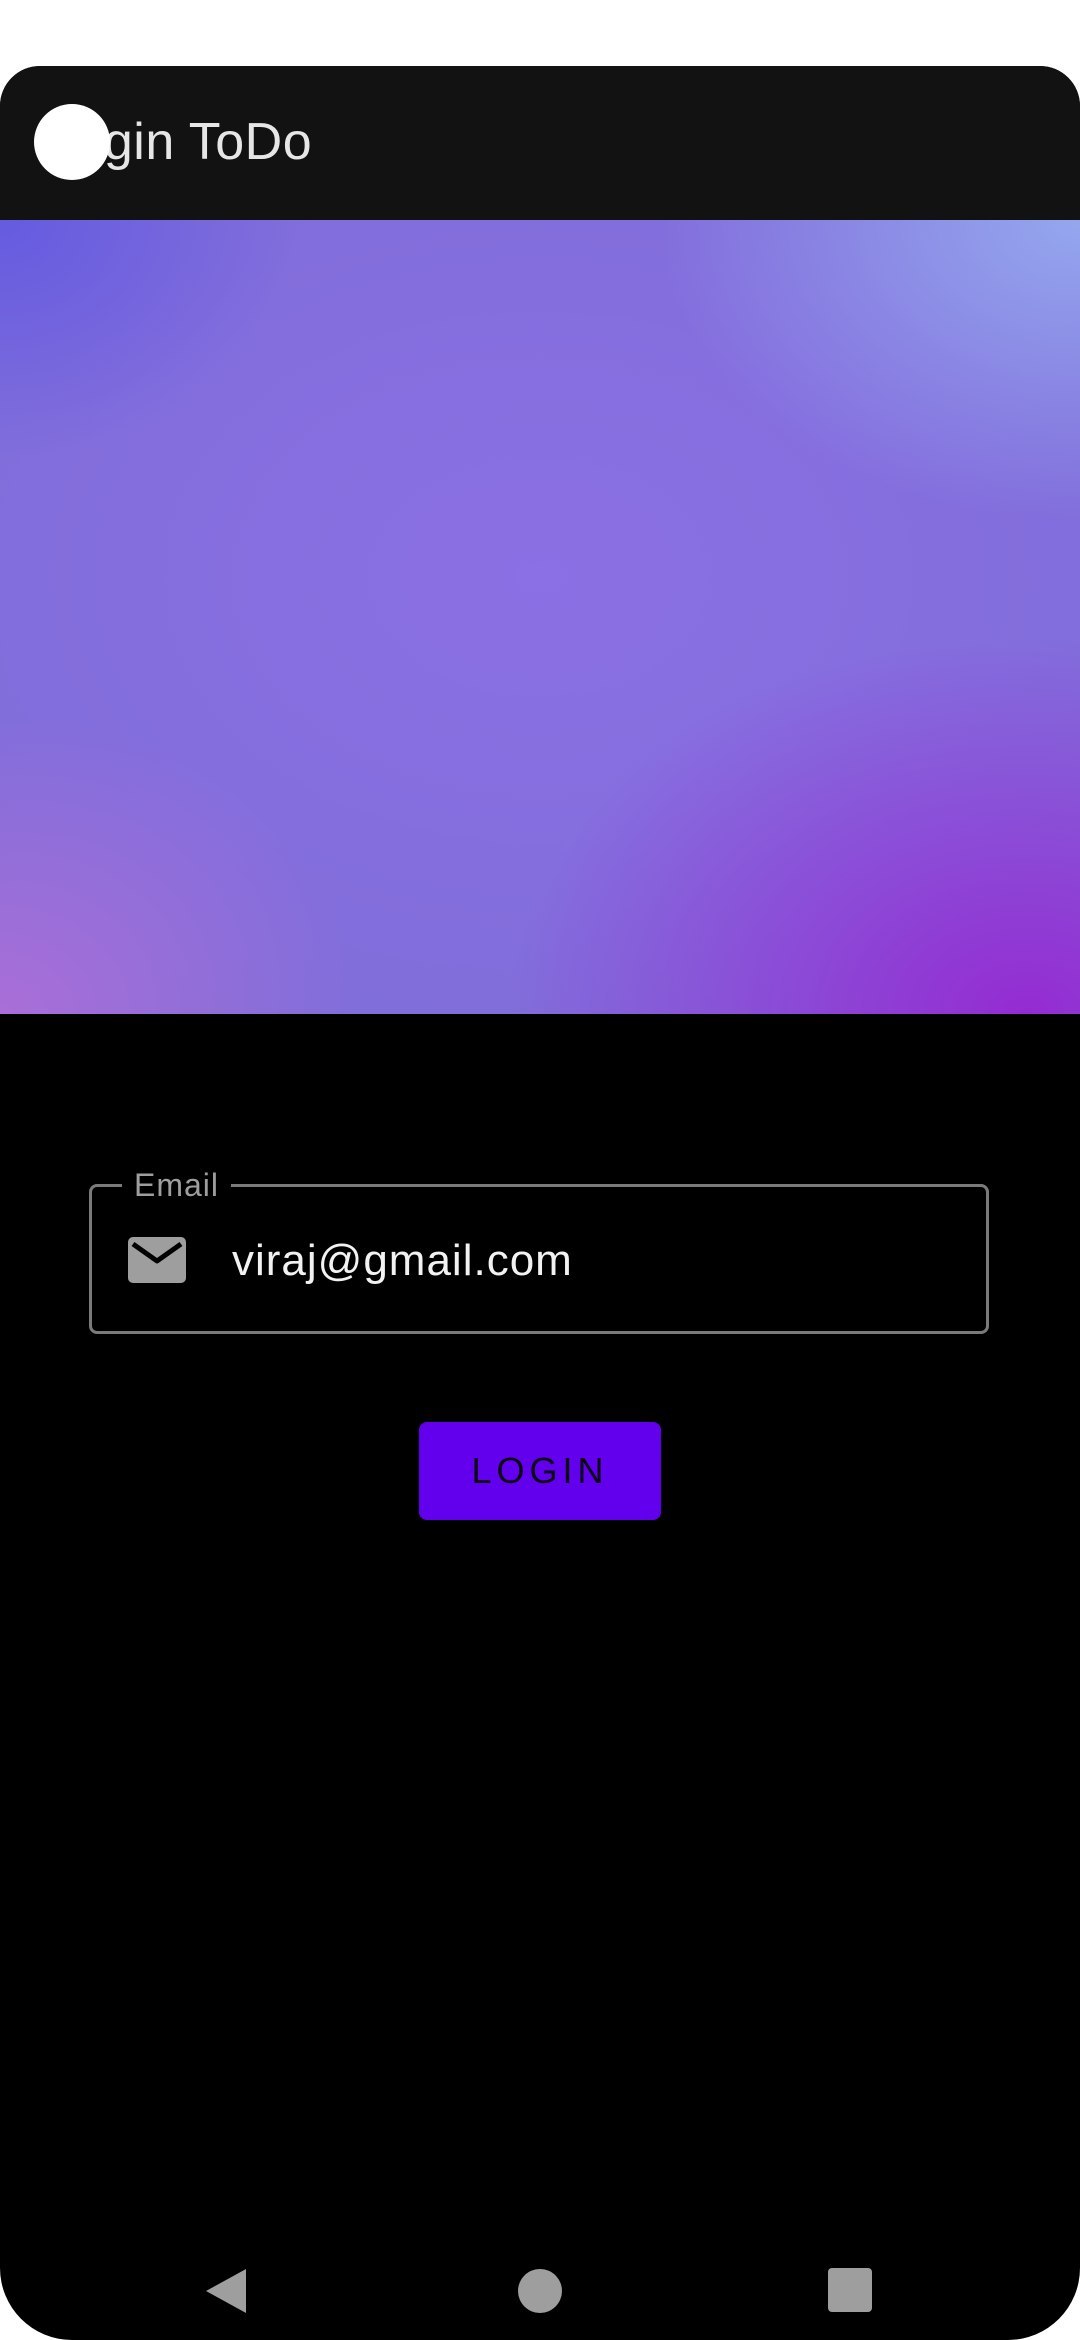 This screenshot has width=1080, height=2340. I want to click on system-navigation-bar, so click(540, 2281).